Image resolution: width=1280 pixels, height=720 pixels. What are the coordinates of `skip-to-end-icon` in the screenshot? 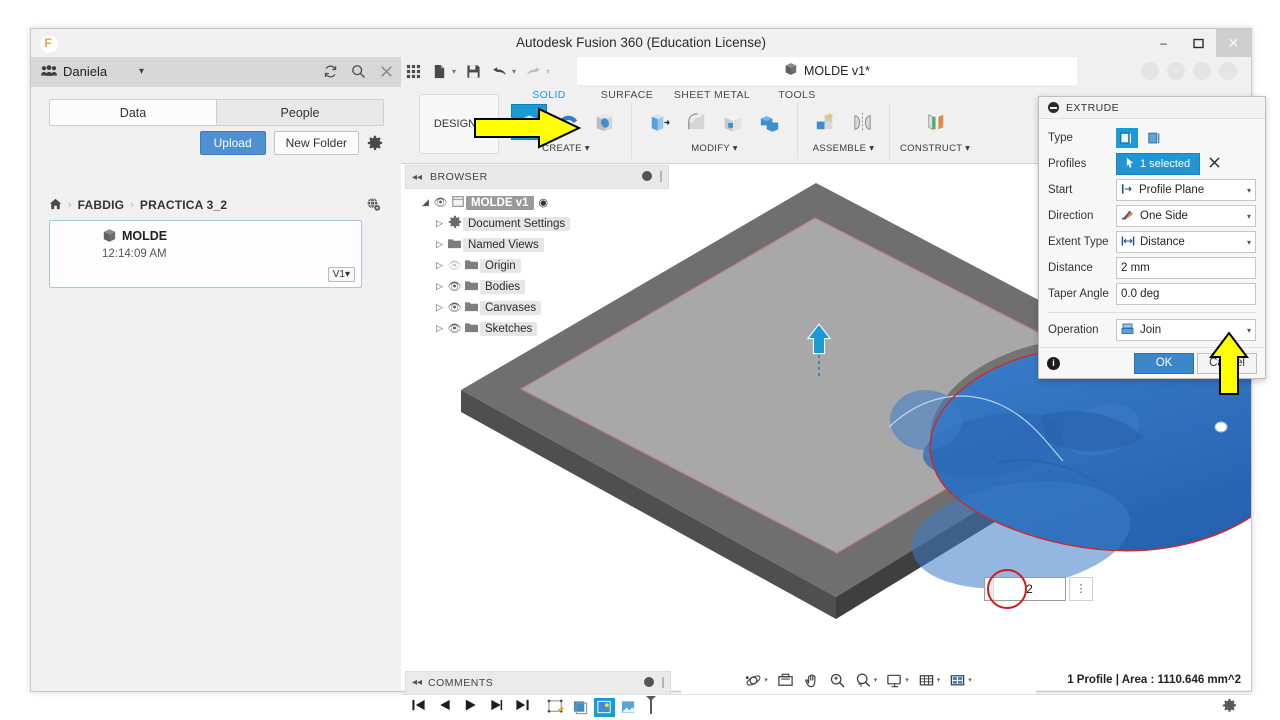 It's located at (522, 707).